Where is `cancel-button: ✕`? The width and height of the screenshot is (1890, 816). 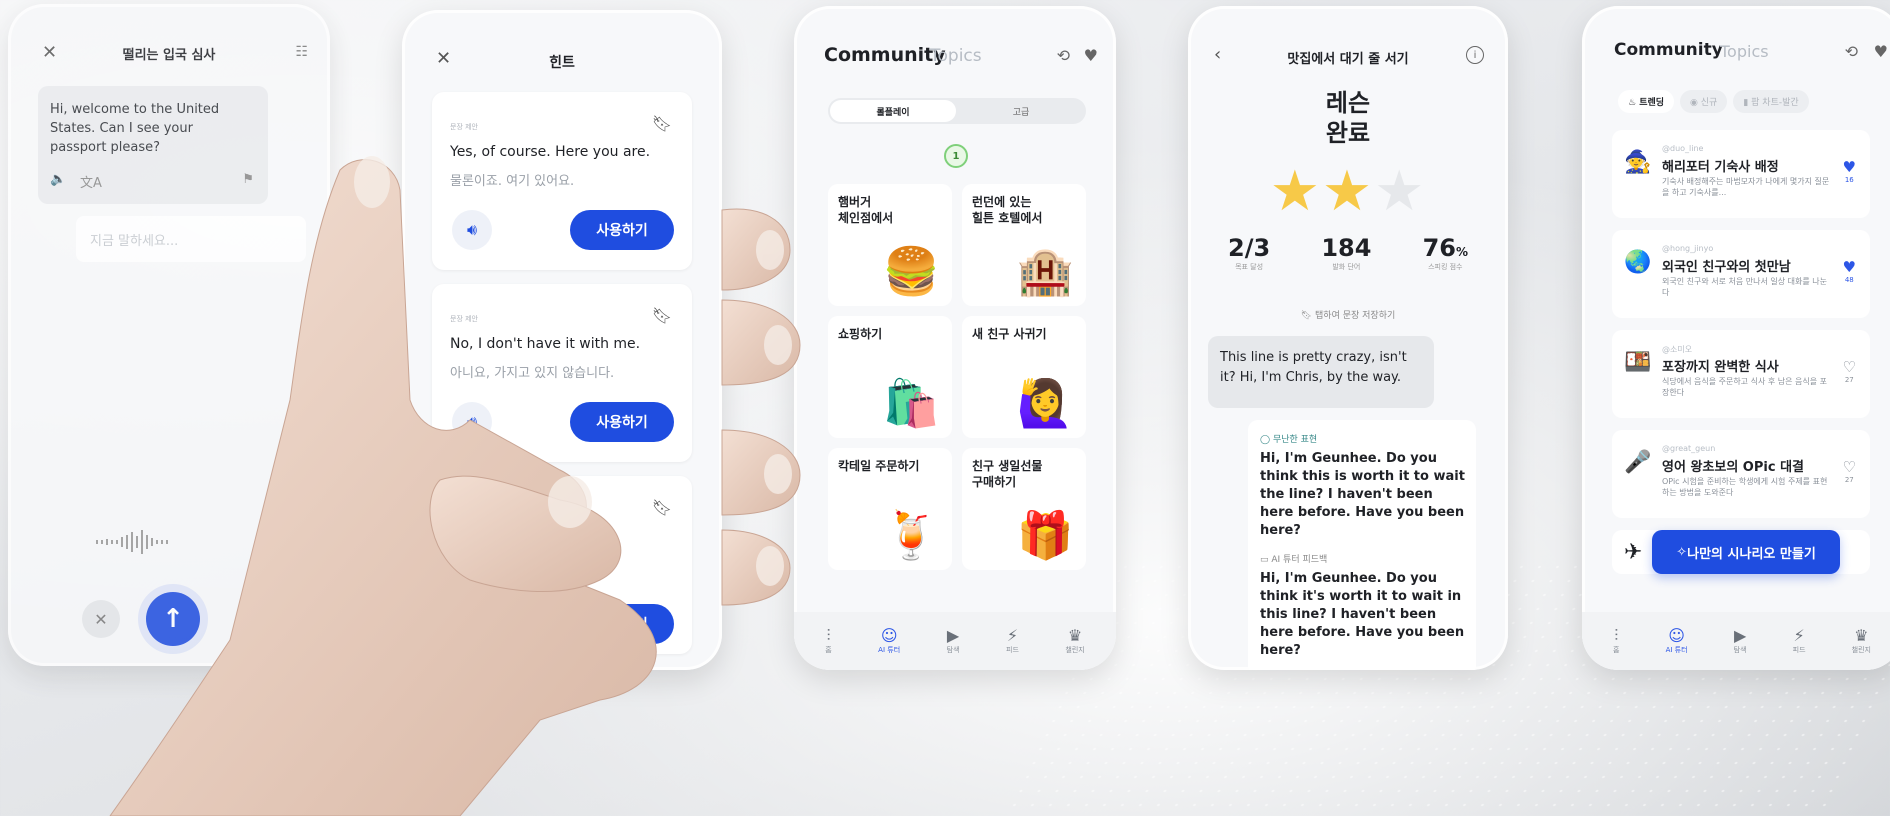 cancel-button: ✕ is located at coordinates (101, 619).